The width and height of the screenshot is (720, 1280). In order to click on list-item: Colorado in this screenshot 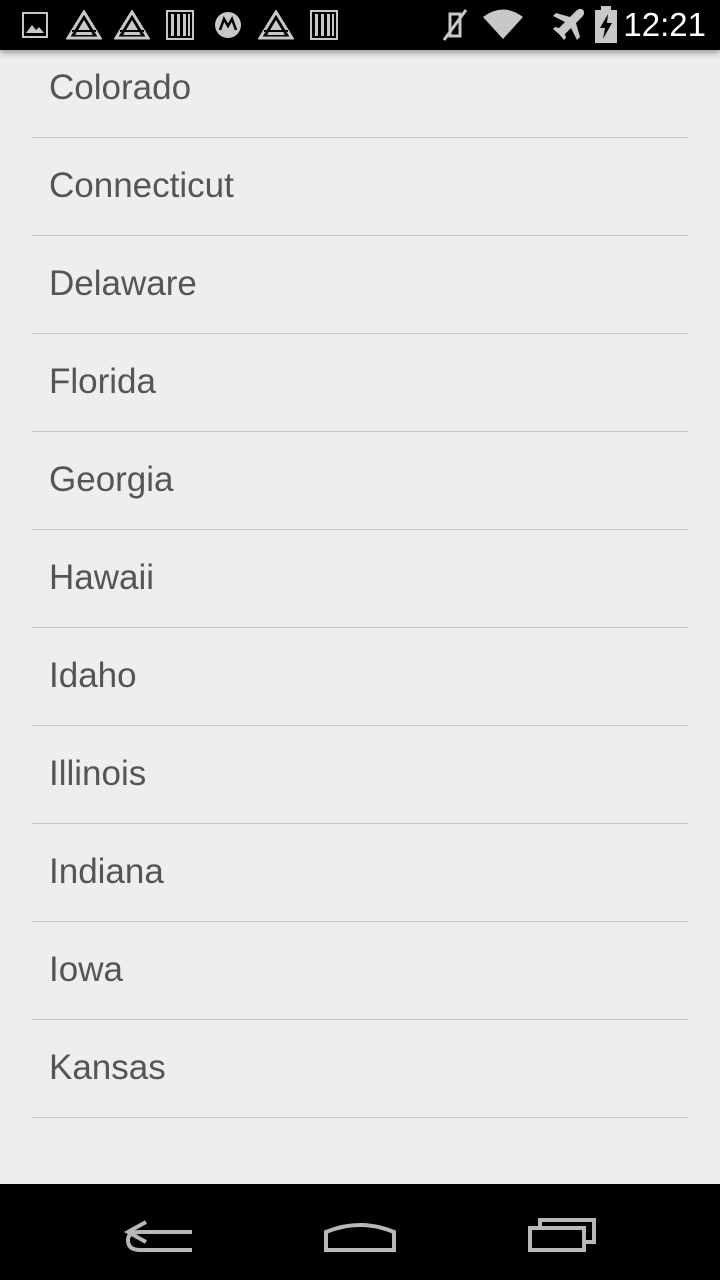, I will do `click(360, 94)`.